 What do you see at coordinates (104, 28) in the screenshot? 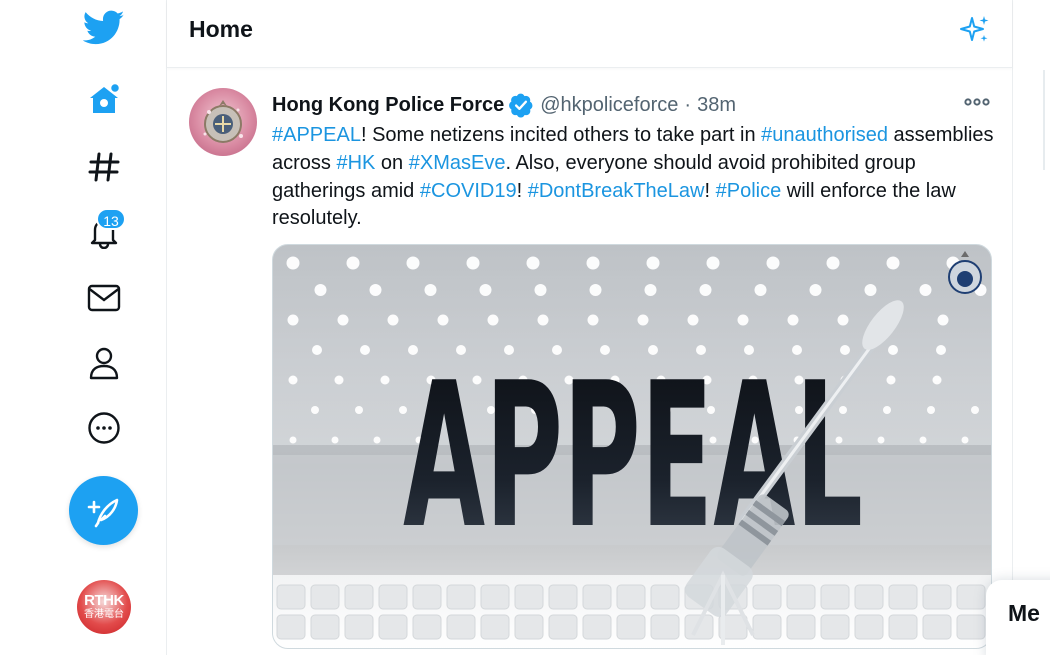
I see `twitter-logo-icon` at bounding box center [104, 28].